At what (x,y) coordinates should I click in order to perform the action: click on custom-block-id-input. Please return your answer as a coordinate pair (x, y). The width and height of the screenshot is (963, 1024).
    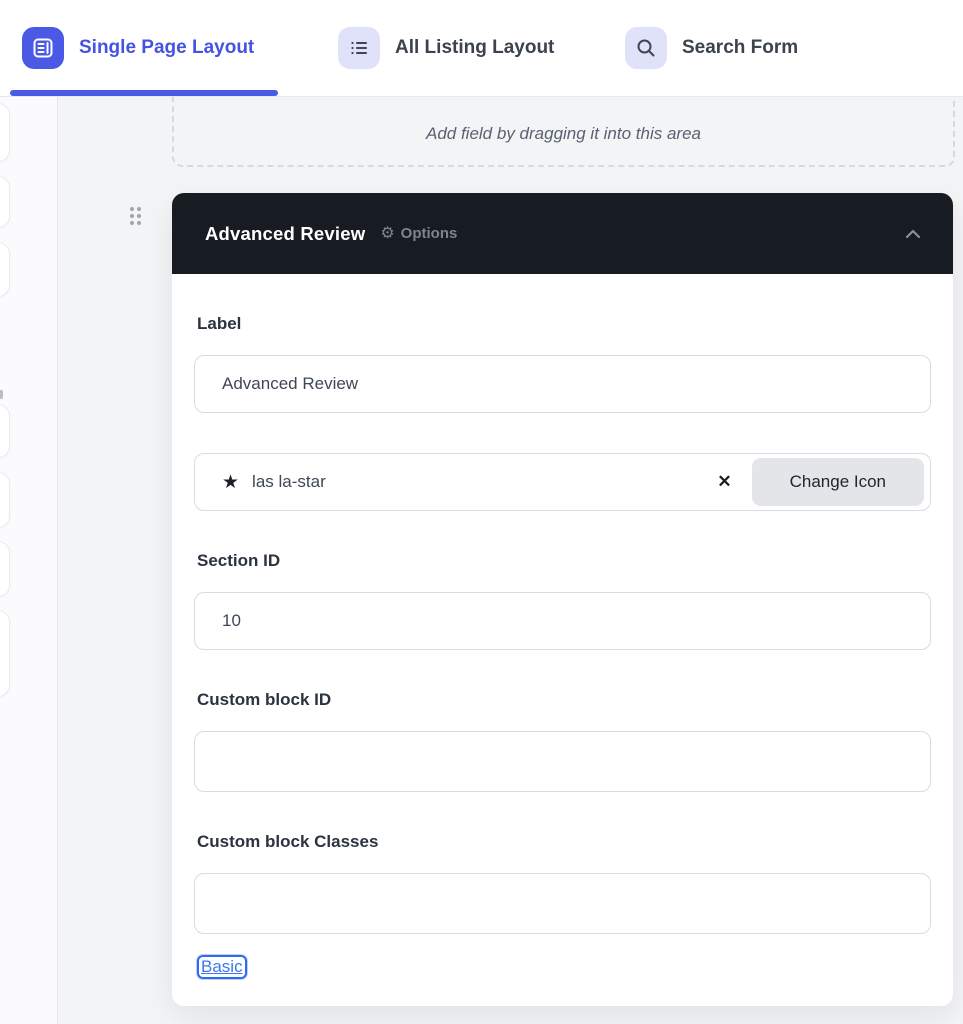
    Looking at the image, I should click on (562, 761).